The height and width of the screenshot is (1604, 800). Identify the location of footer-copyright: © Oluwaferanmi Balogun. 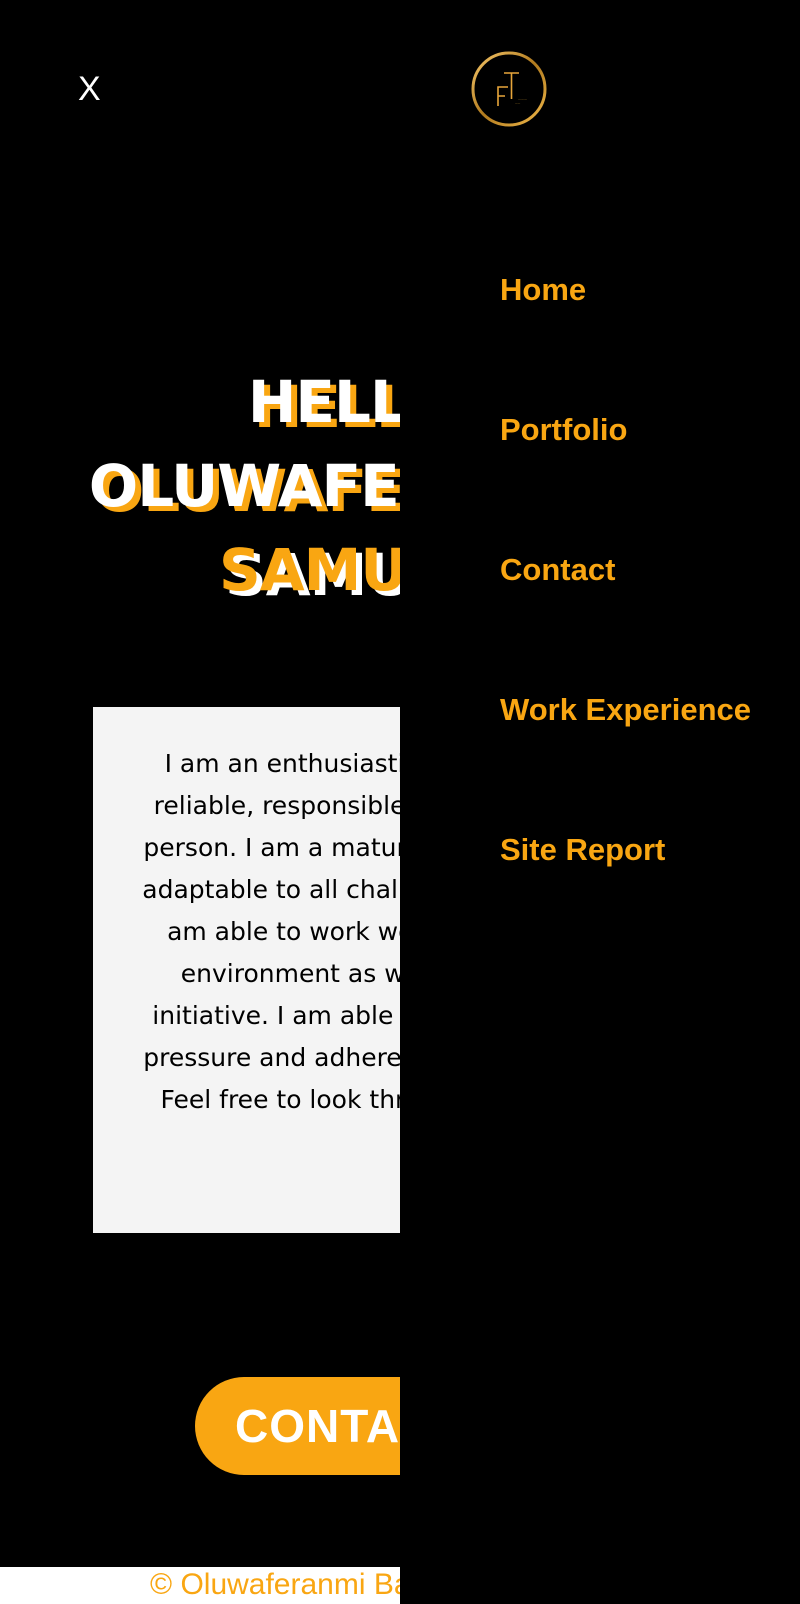
(275, 1584).